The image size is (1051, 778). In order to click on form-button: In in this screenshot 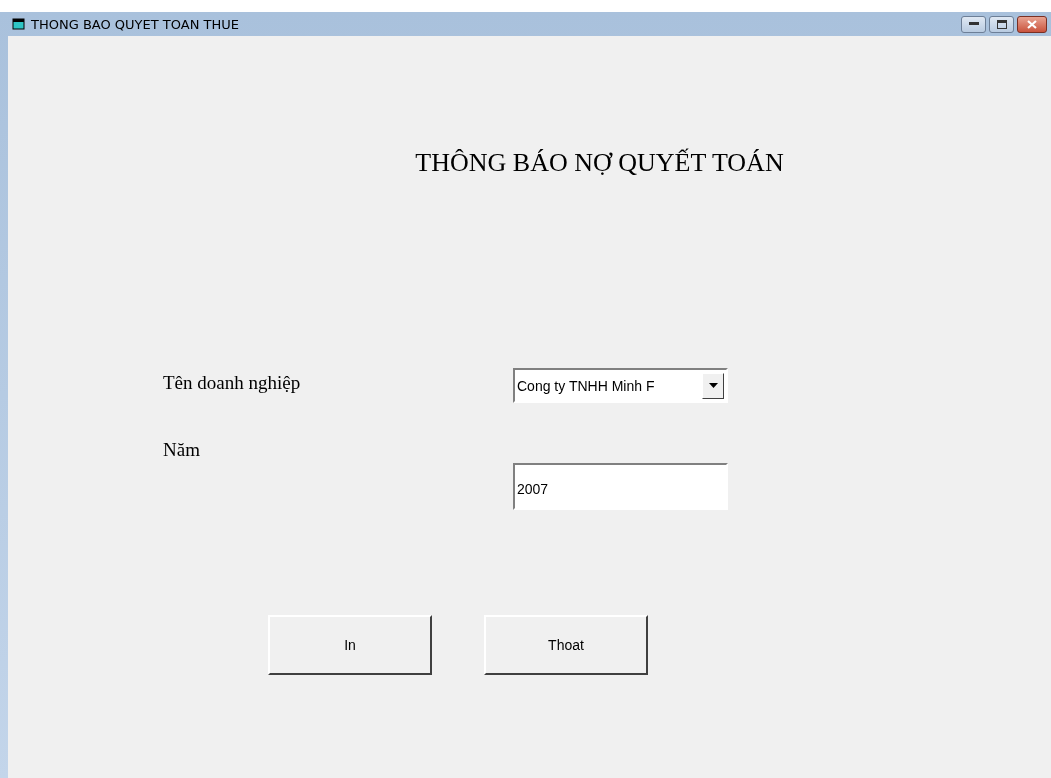, I will do `click(350, 645)`.